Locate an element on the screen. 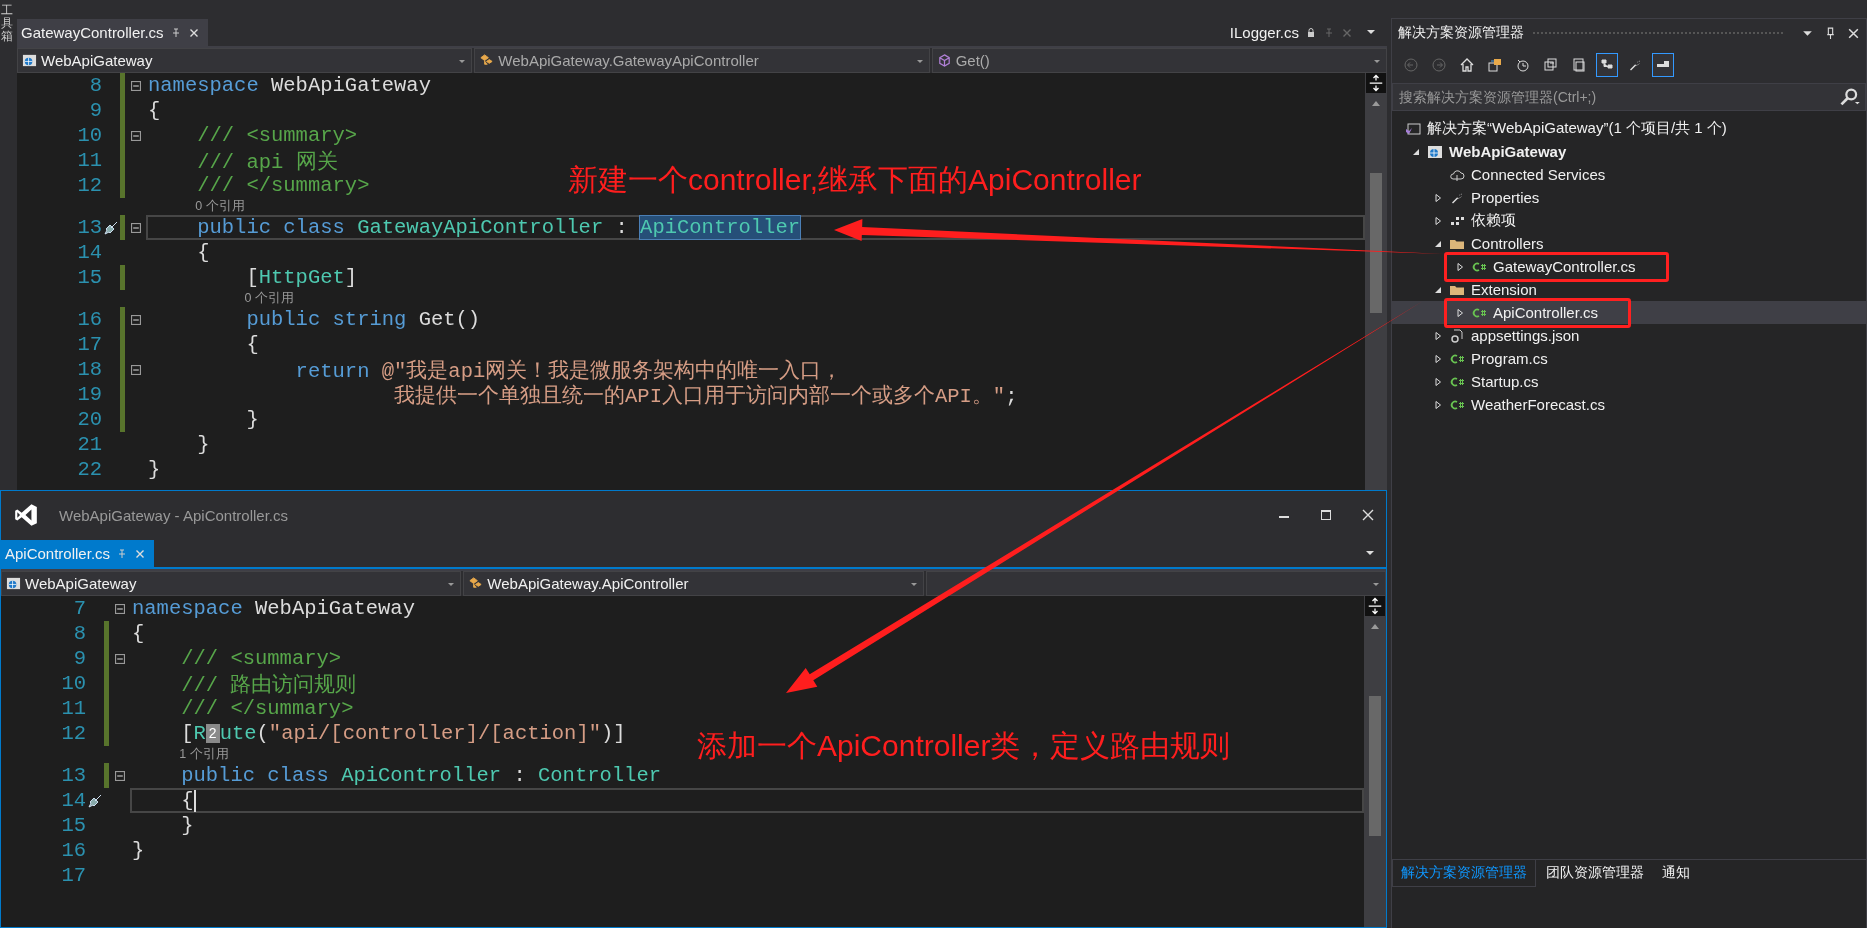  line-number: 12 is located at coordinates (73, 733).